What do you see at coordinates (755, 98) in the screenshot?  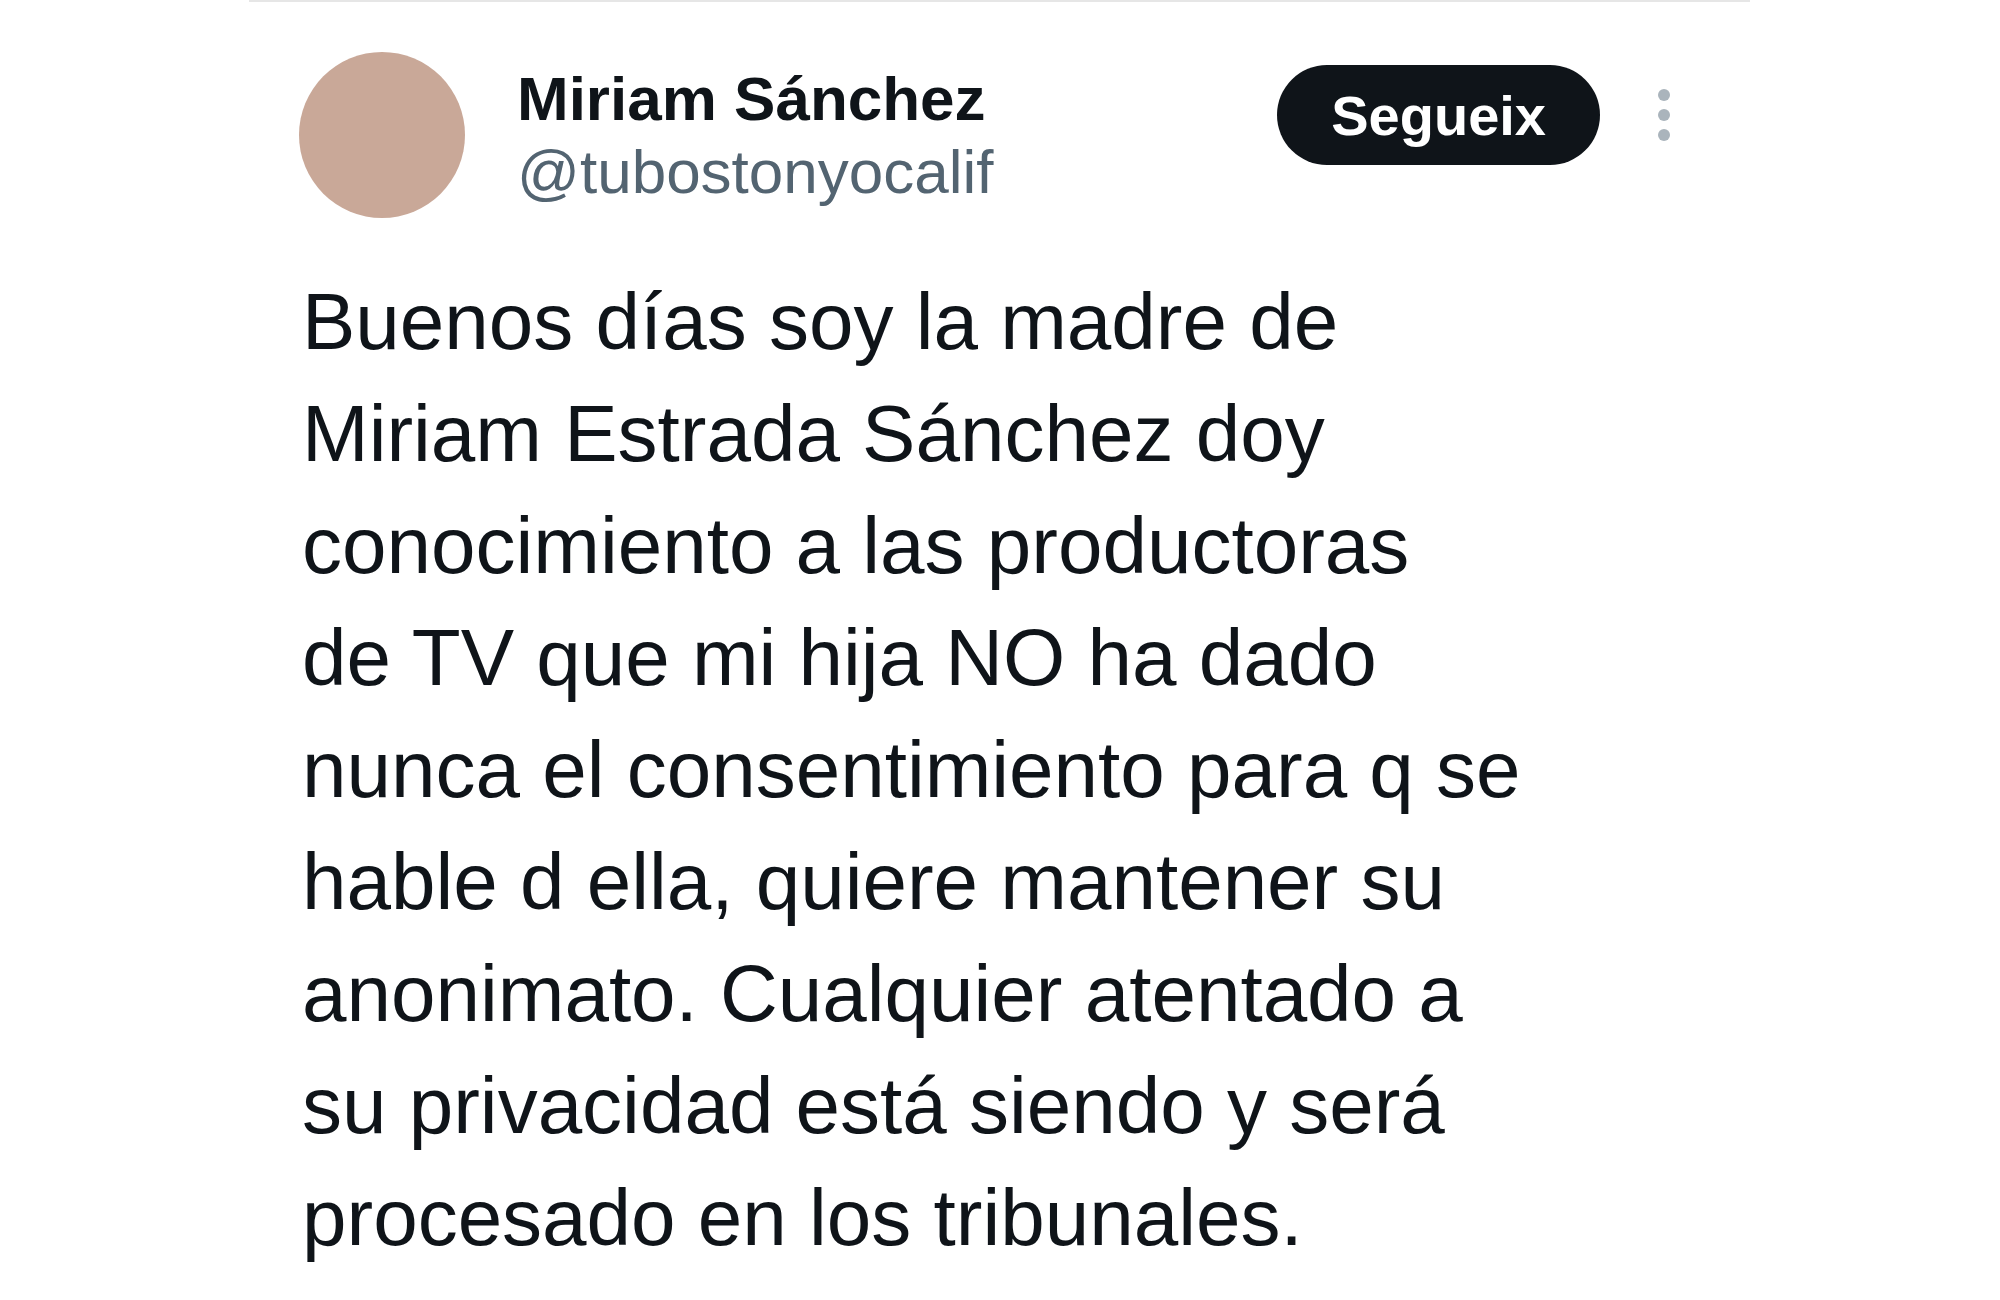 I see `author-name: Miriam Sánchez` at bounding box center [755, 98].